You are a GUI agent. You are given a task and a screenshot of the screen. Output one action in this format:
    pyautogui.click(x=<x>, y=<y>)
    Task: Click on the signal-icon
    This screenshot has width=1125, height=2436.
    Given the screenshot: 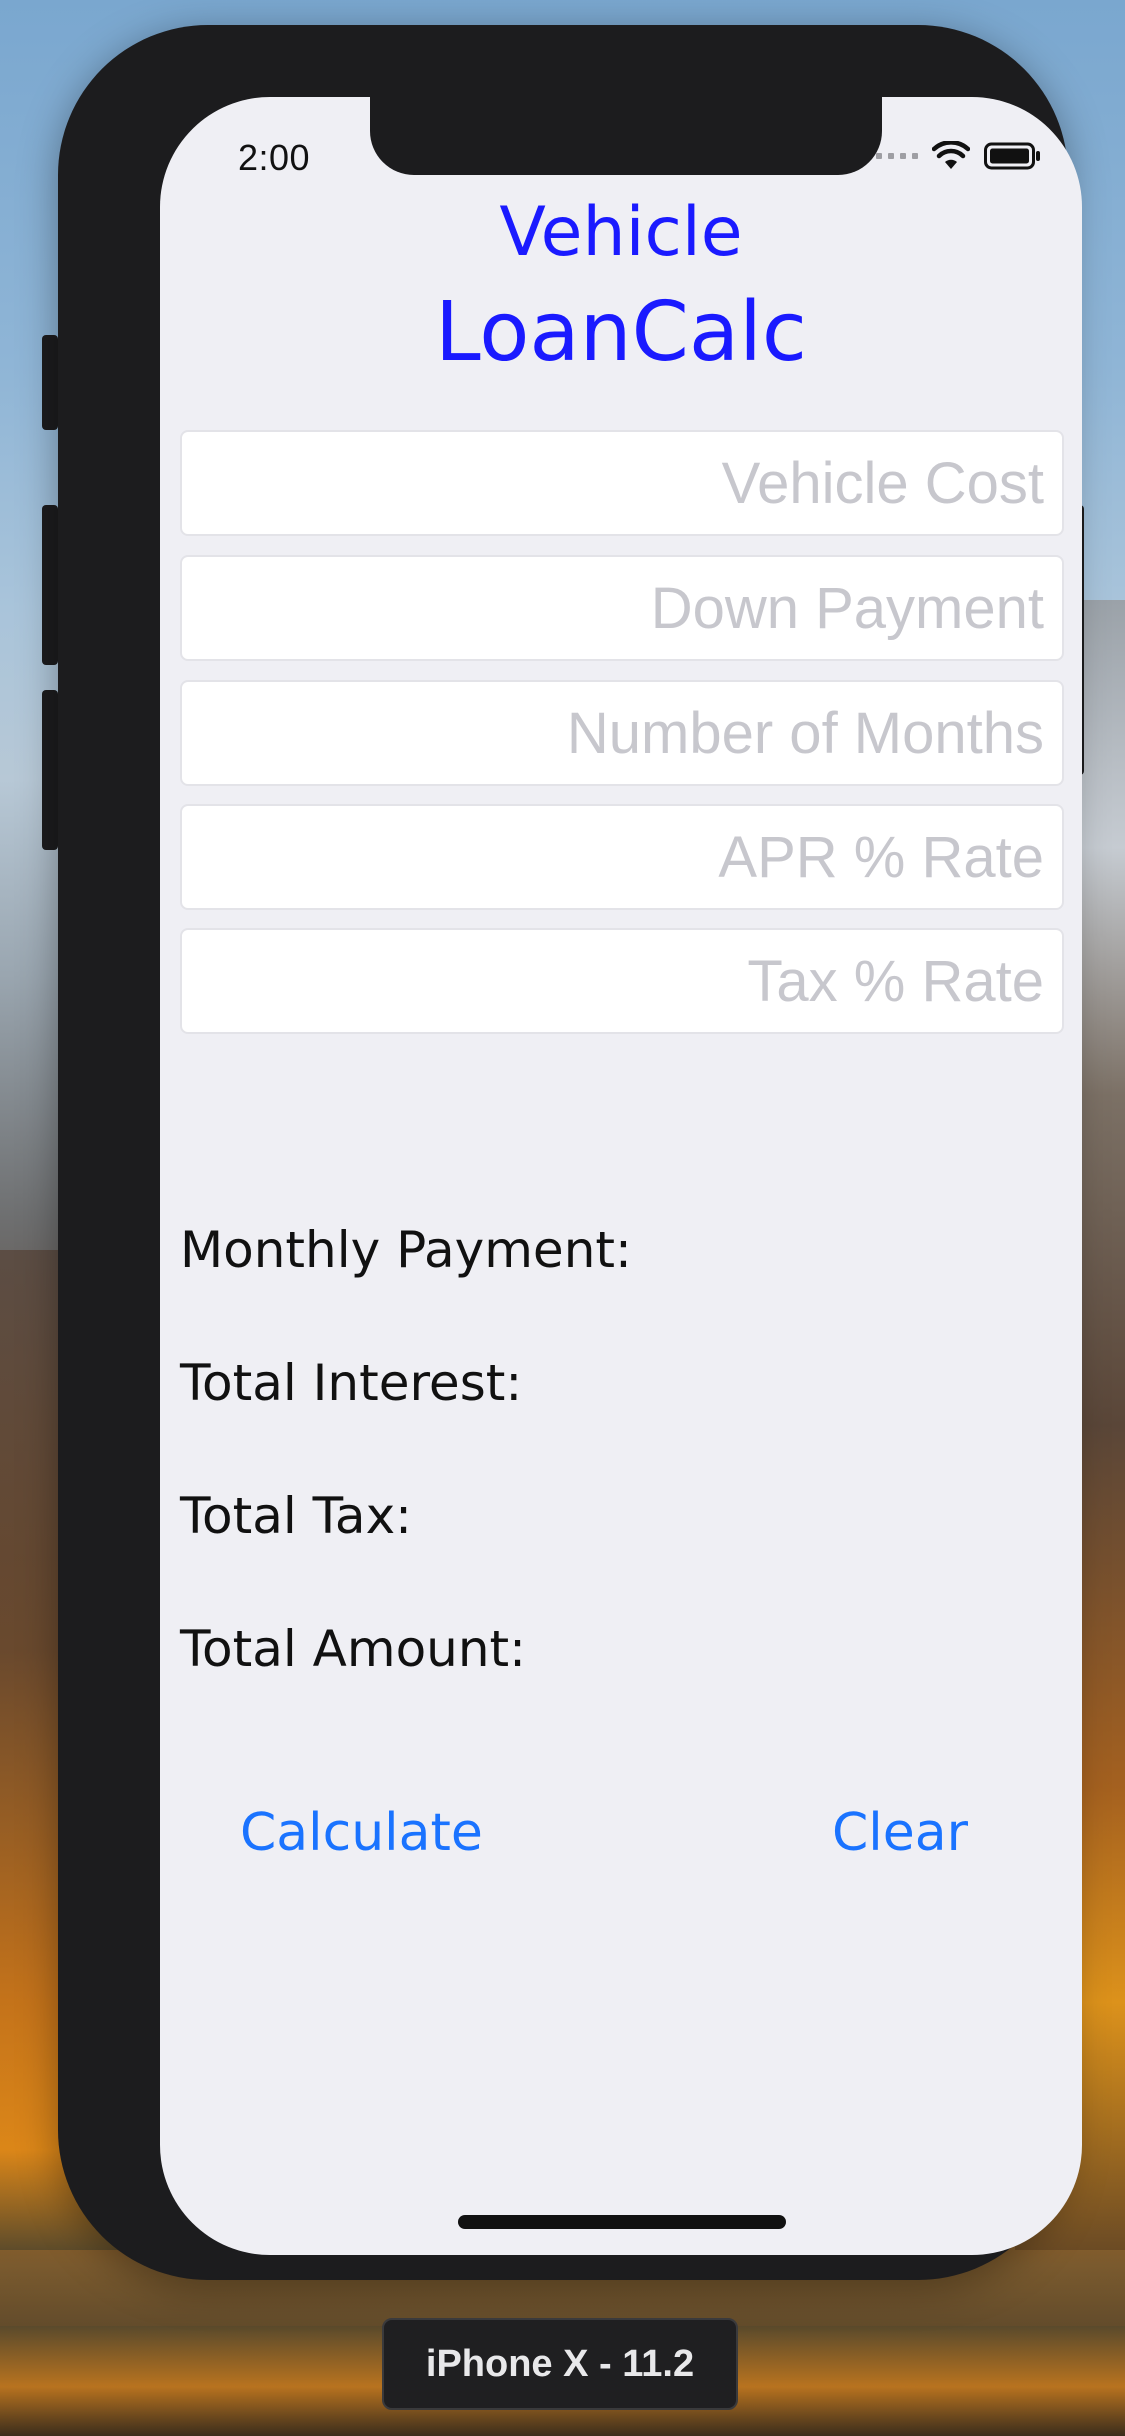 What is the action you would take?
    pyautogui.click(x=897, y=156)
    